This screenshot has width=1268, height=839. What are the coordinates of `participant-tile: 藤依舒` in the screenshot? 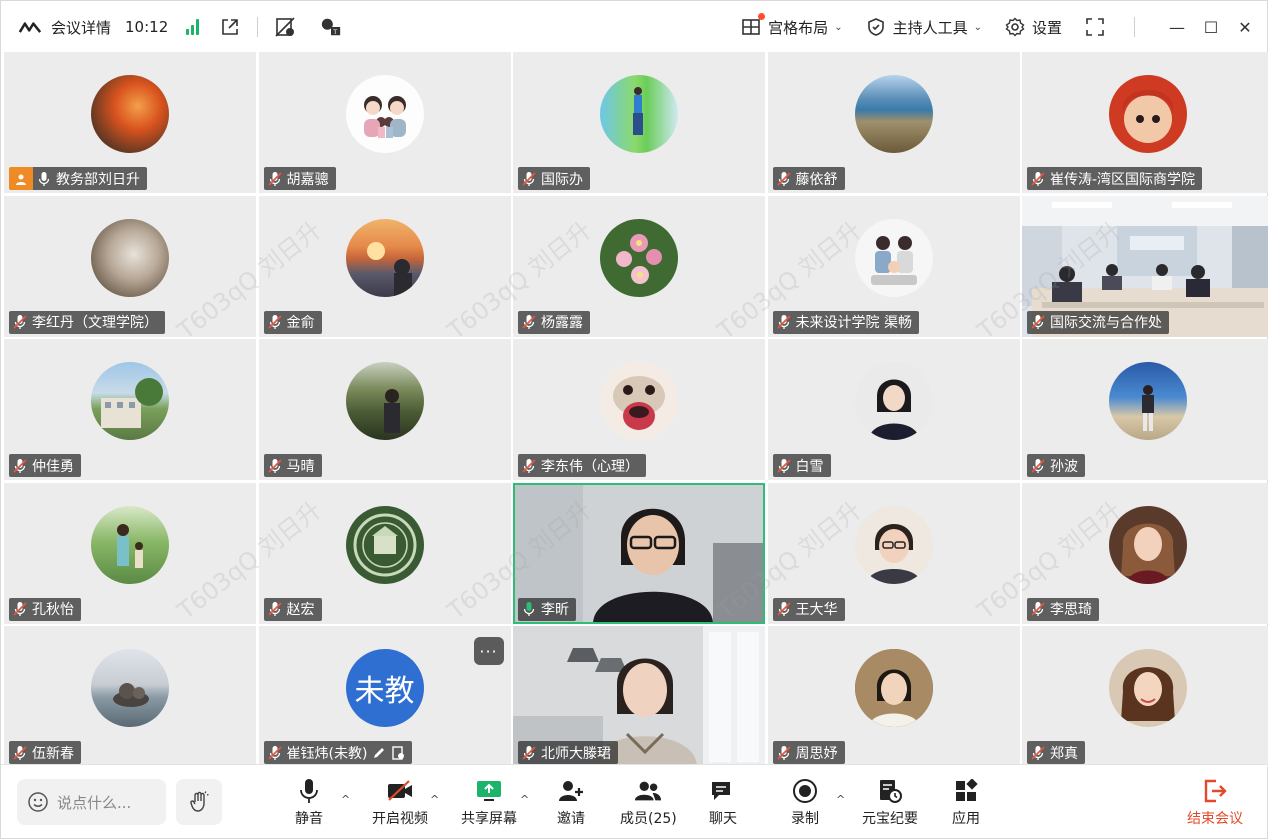 It's located at (893, 122).